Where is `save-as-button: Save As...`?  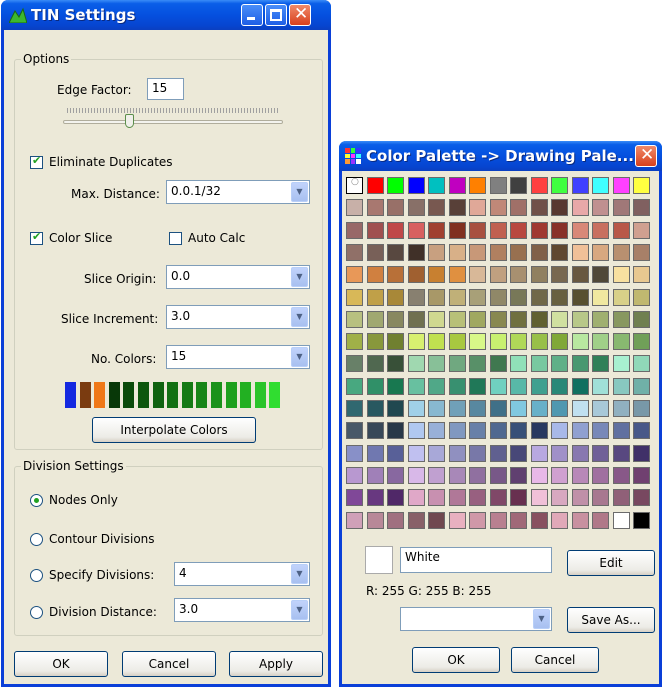 save-as-button: Save As... is located at coordinates (611, 620).